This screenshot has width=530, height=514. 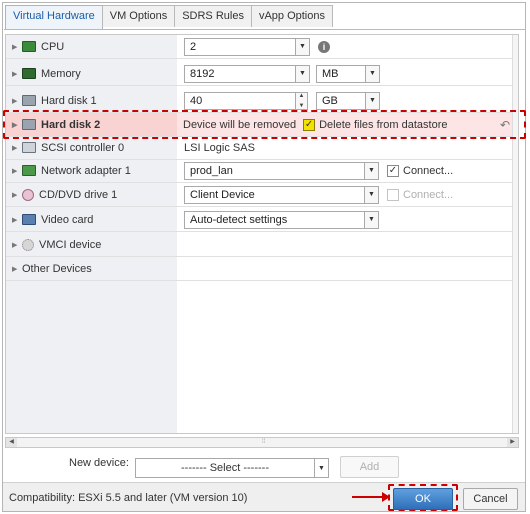 I want to click on row-other-devices: ▶ Other Devices, so click(x=262, y=269).